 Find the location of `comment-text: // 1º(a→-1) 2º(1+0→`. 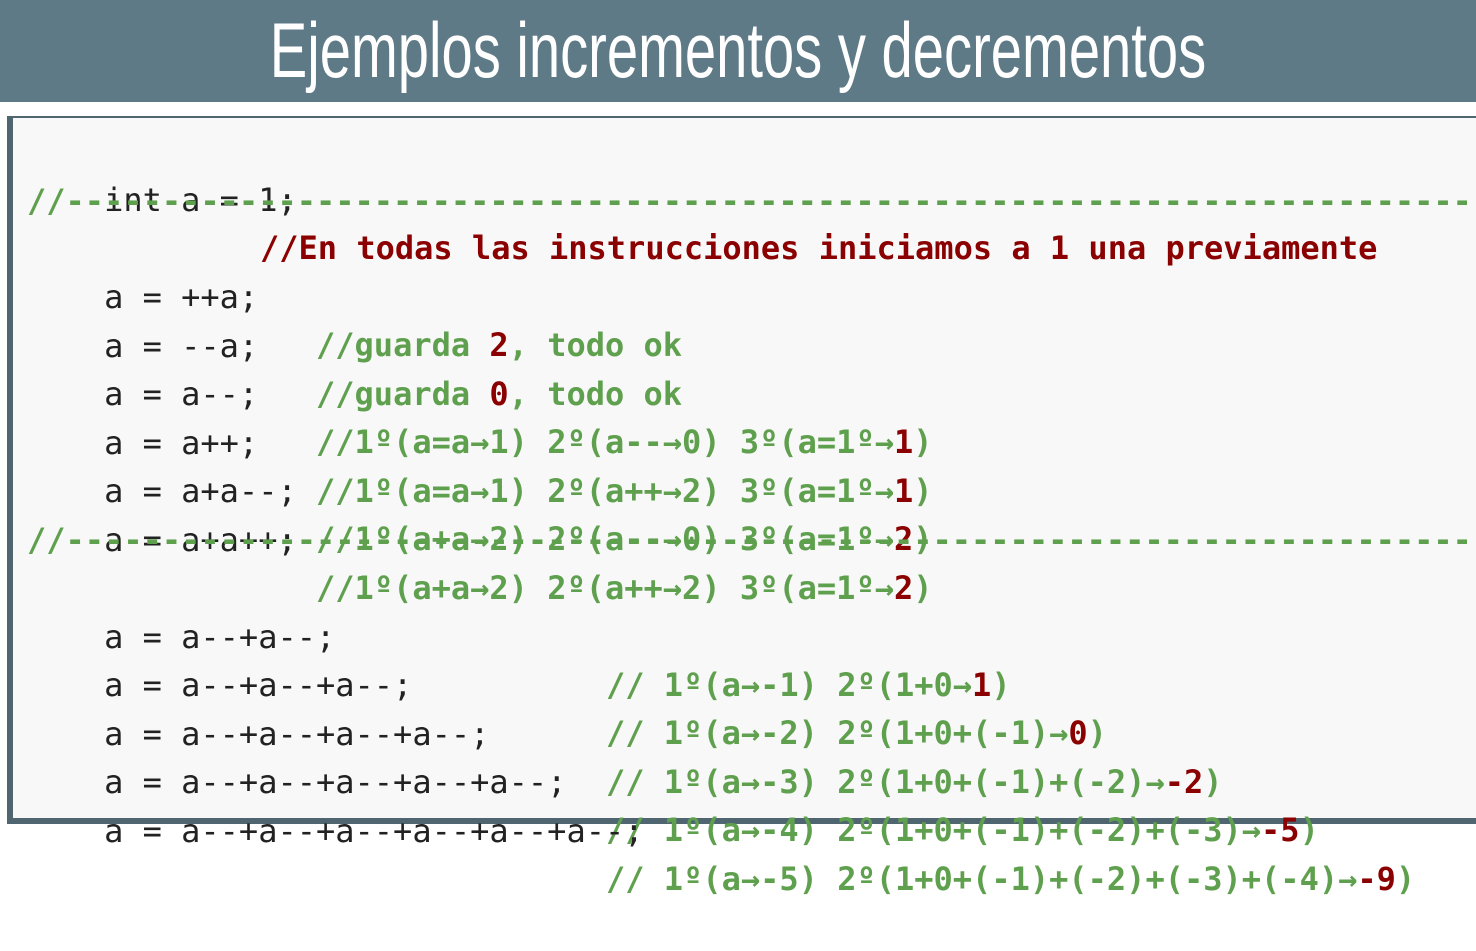

comment-text: // 1º(a→-1) 2º(1+0→ is located at coordinates (789, 685).